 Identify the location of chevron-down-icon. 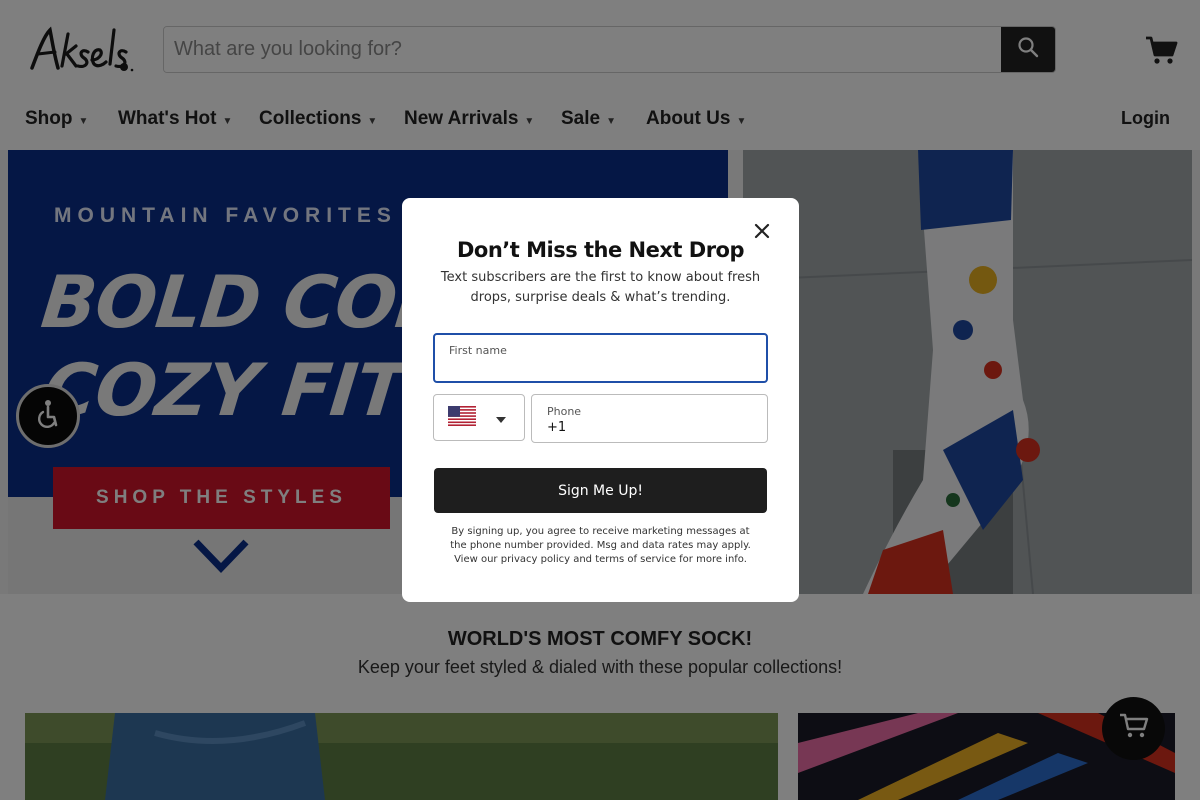
(501, 417).